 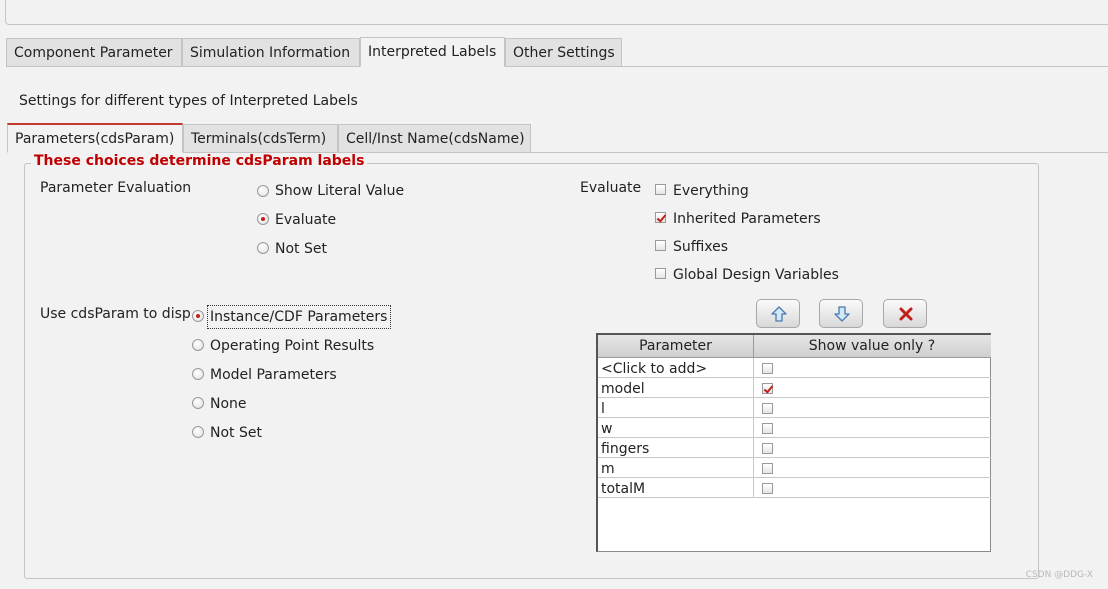 What do you see at coordinates (1059, 575) in the screenshot?
I see `watermark: CSDN @DDG-X` at bounding box center [1059, 575].